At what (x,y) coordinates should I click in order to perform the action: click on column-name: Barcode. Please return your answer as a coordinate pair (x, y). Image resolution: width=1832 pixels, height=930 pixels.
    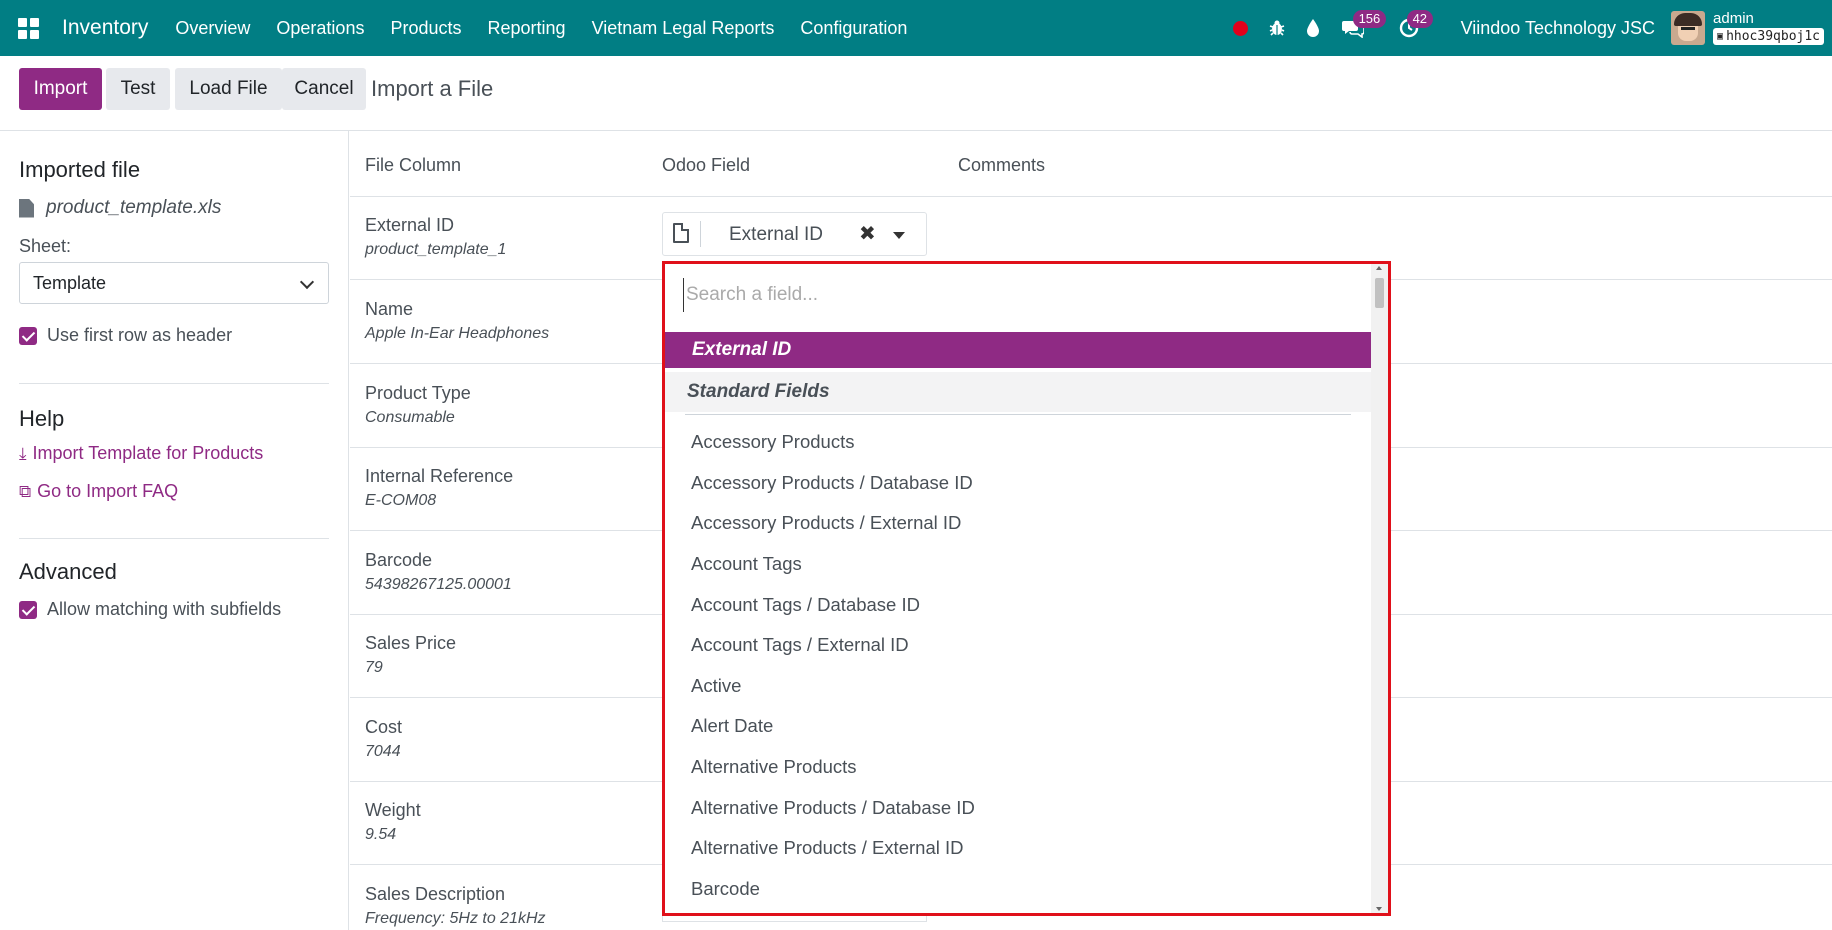
    Looking at the image, I should click on (399, 560).